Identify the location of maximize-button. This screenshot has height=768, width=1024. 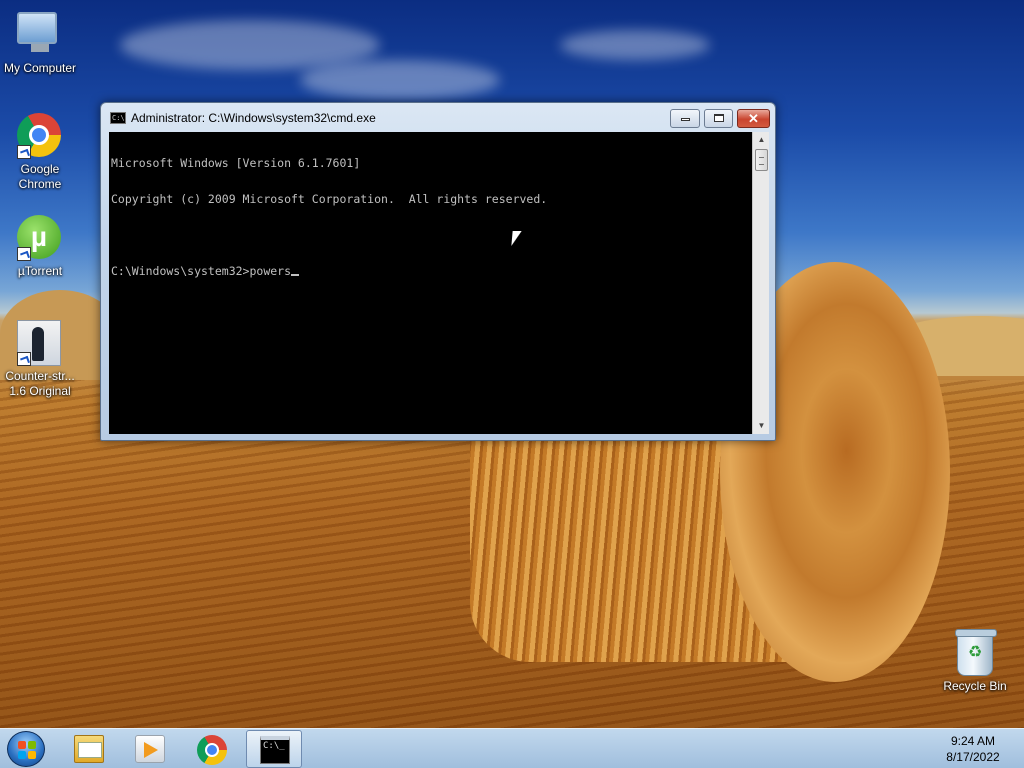
(718, 118).